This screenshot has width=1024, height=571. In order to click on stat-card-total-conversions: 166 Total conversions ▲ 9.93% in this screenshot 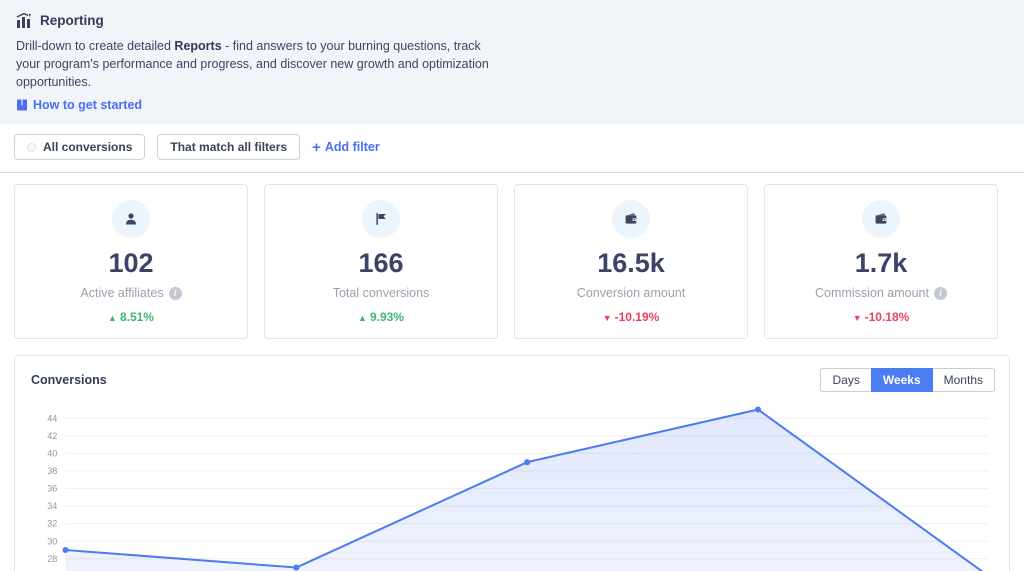, I will do `click(381, 262)`.